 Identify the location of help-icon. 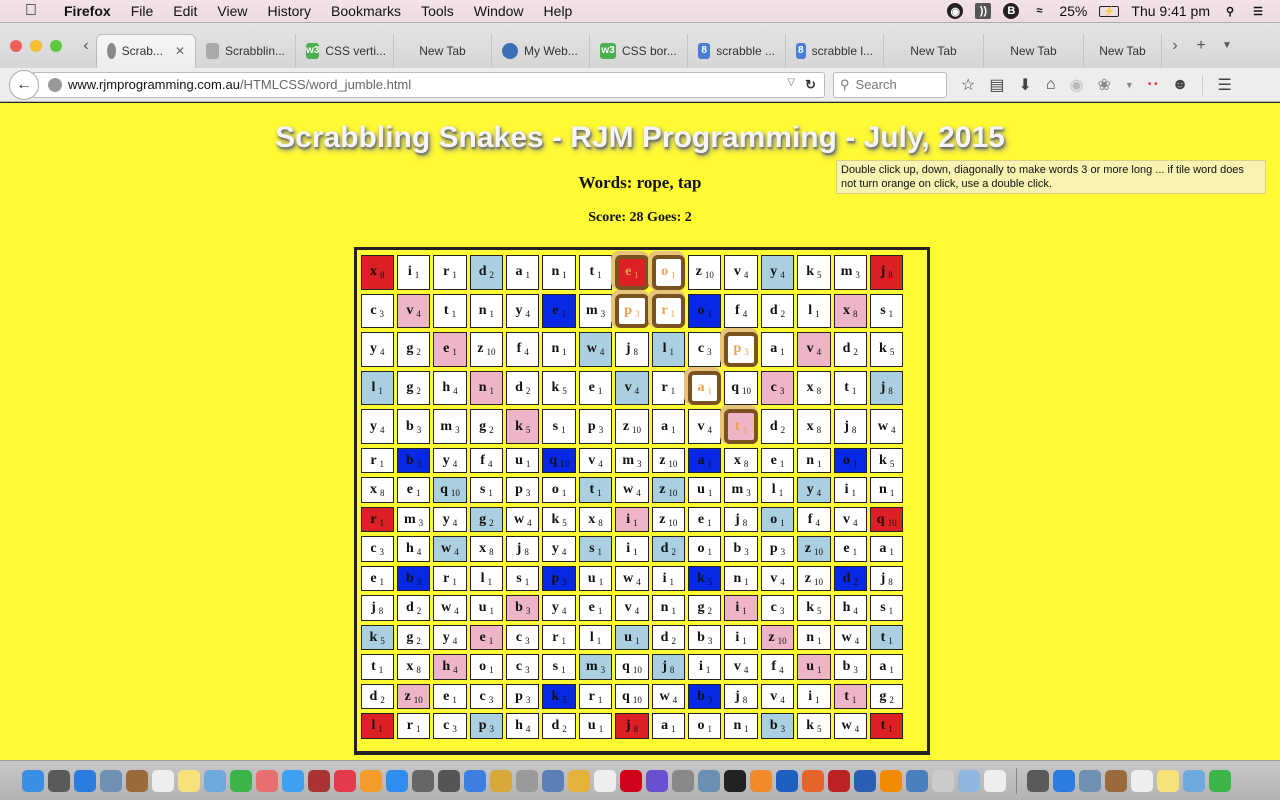
(943, 780).